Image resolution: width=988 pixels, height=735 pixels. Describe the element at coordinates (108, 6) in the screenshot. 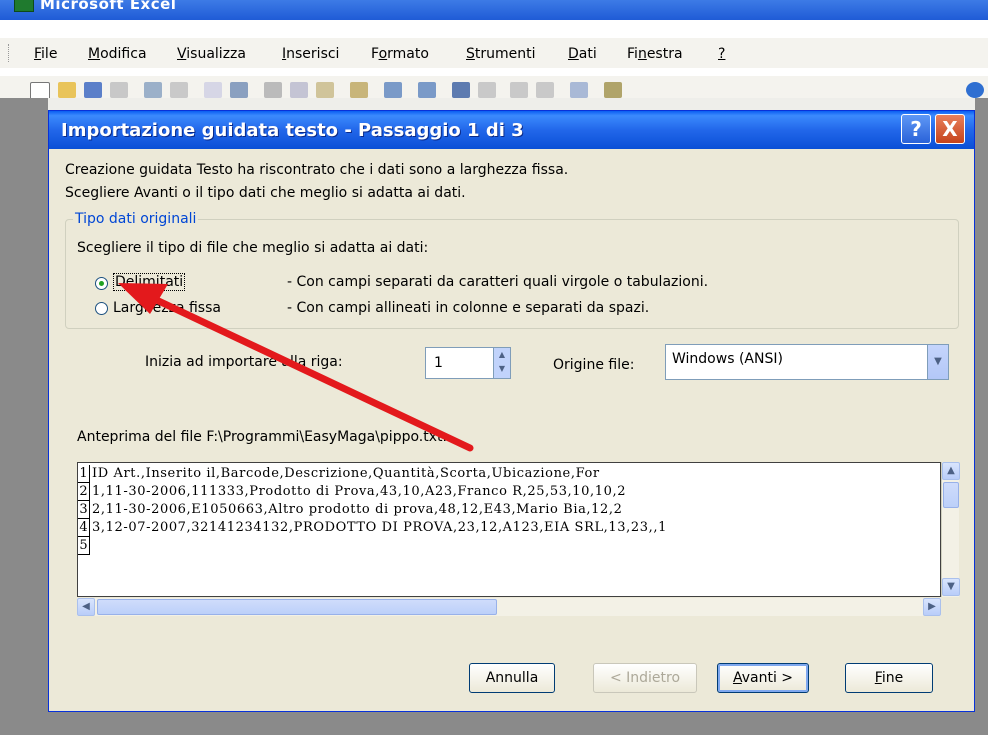

I see `excel-app-title: Microsoft Excel` at that location.